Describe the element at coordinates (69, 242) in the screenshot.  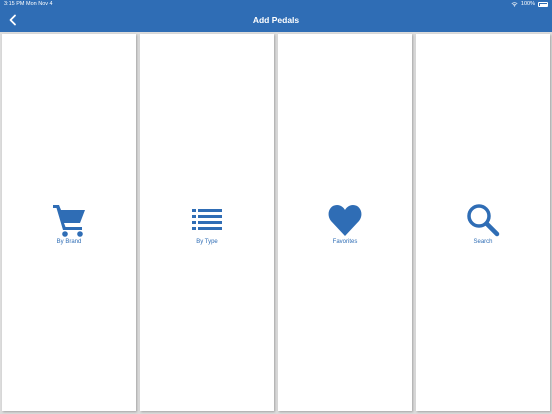
I see `tile-label: By Brand` at that location.